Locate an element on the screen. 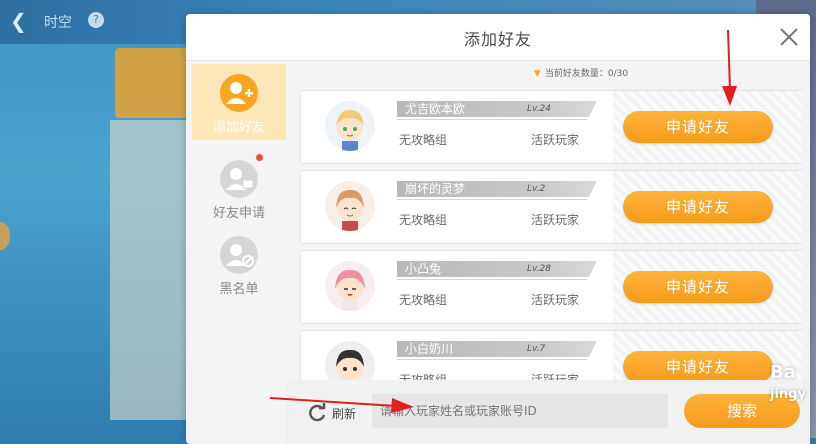 The width and height of the screenshot is (816, 444). friend-count-text: 当前好友数量：0/30 is located at coordinates (586, 74).